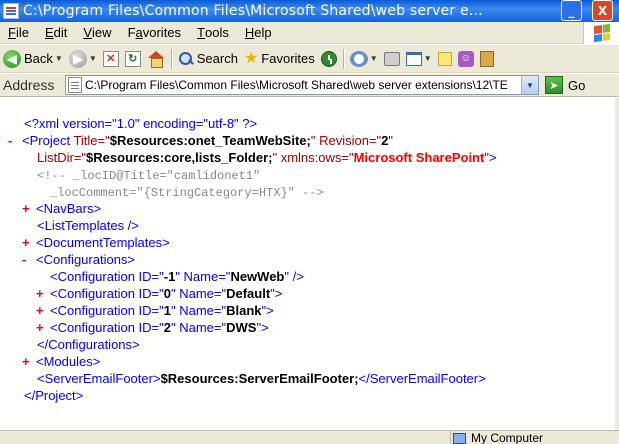 The width and height of the screenshot is (619, 444). Describe the element at coordinates (309, 437) in the screenshot. I see `status-bar: My Computer` at that location.